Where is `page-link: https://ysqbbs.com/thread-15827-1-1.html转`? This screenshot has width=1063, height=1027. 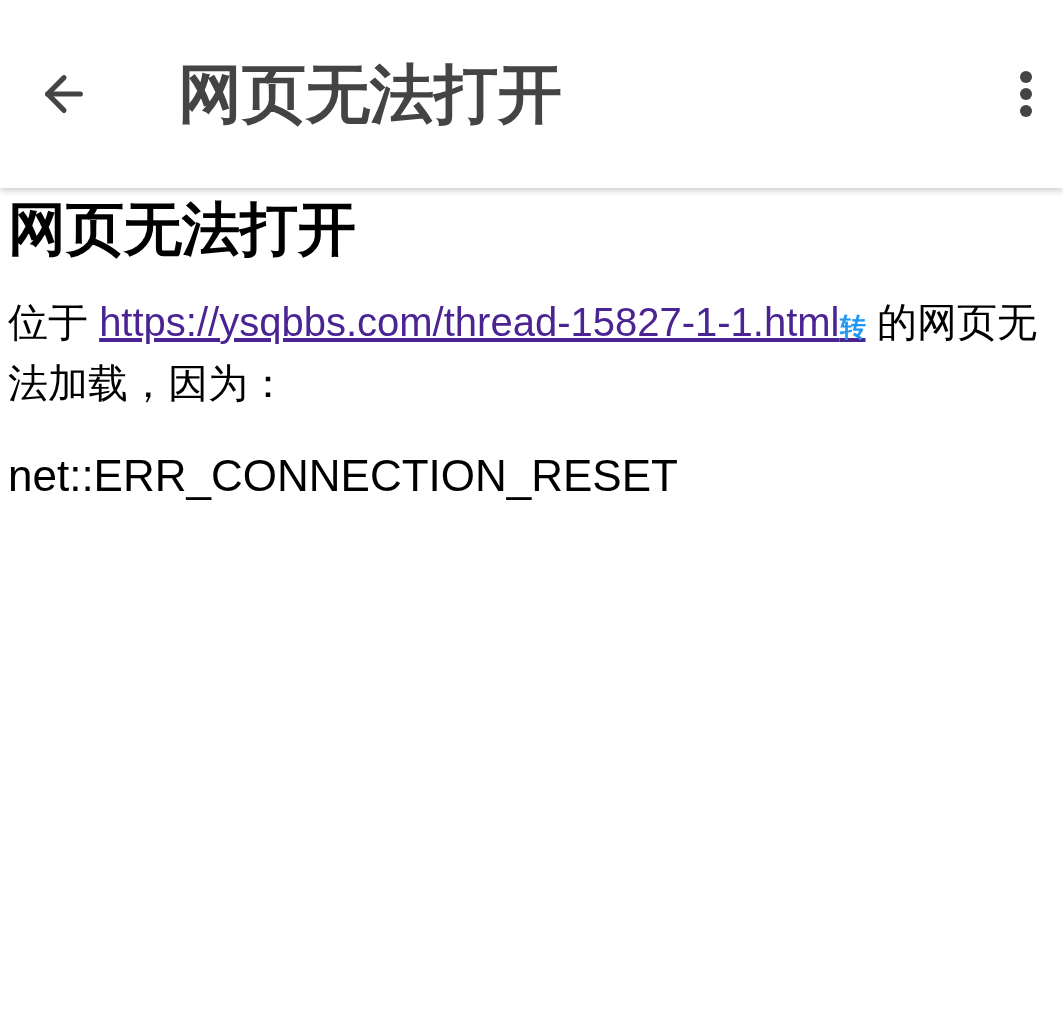 page-link: https://ysqbbs.com/thread-15827-1-1.html转 is located at coordinates (482, 321).